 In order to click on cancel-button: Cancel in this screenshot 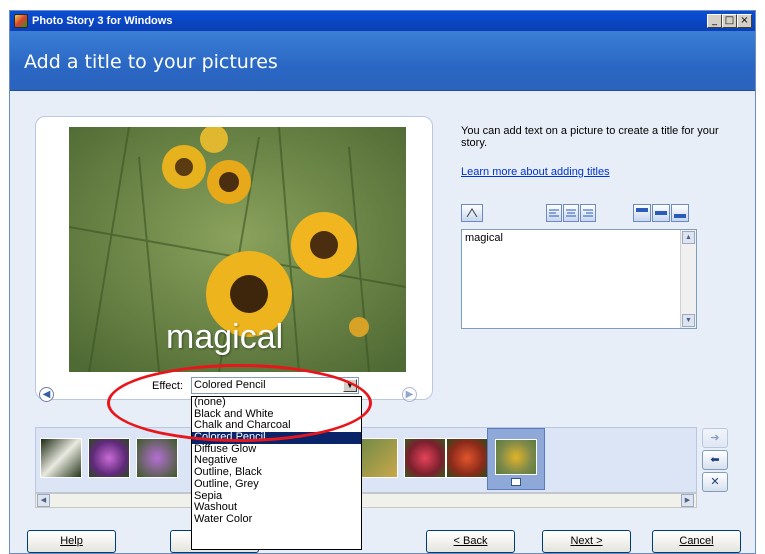, I will do `click(696, 541)`.